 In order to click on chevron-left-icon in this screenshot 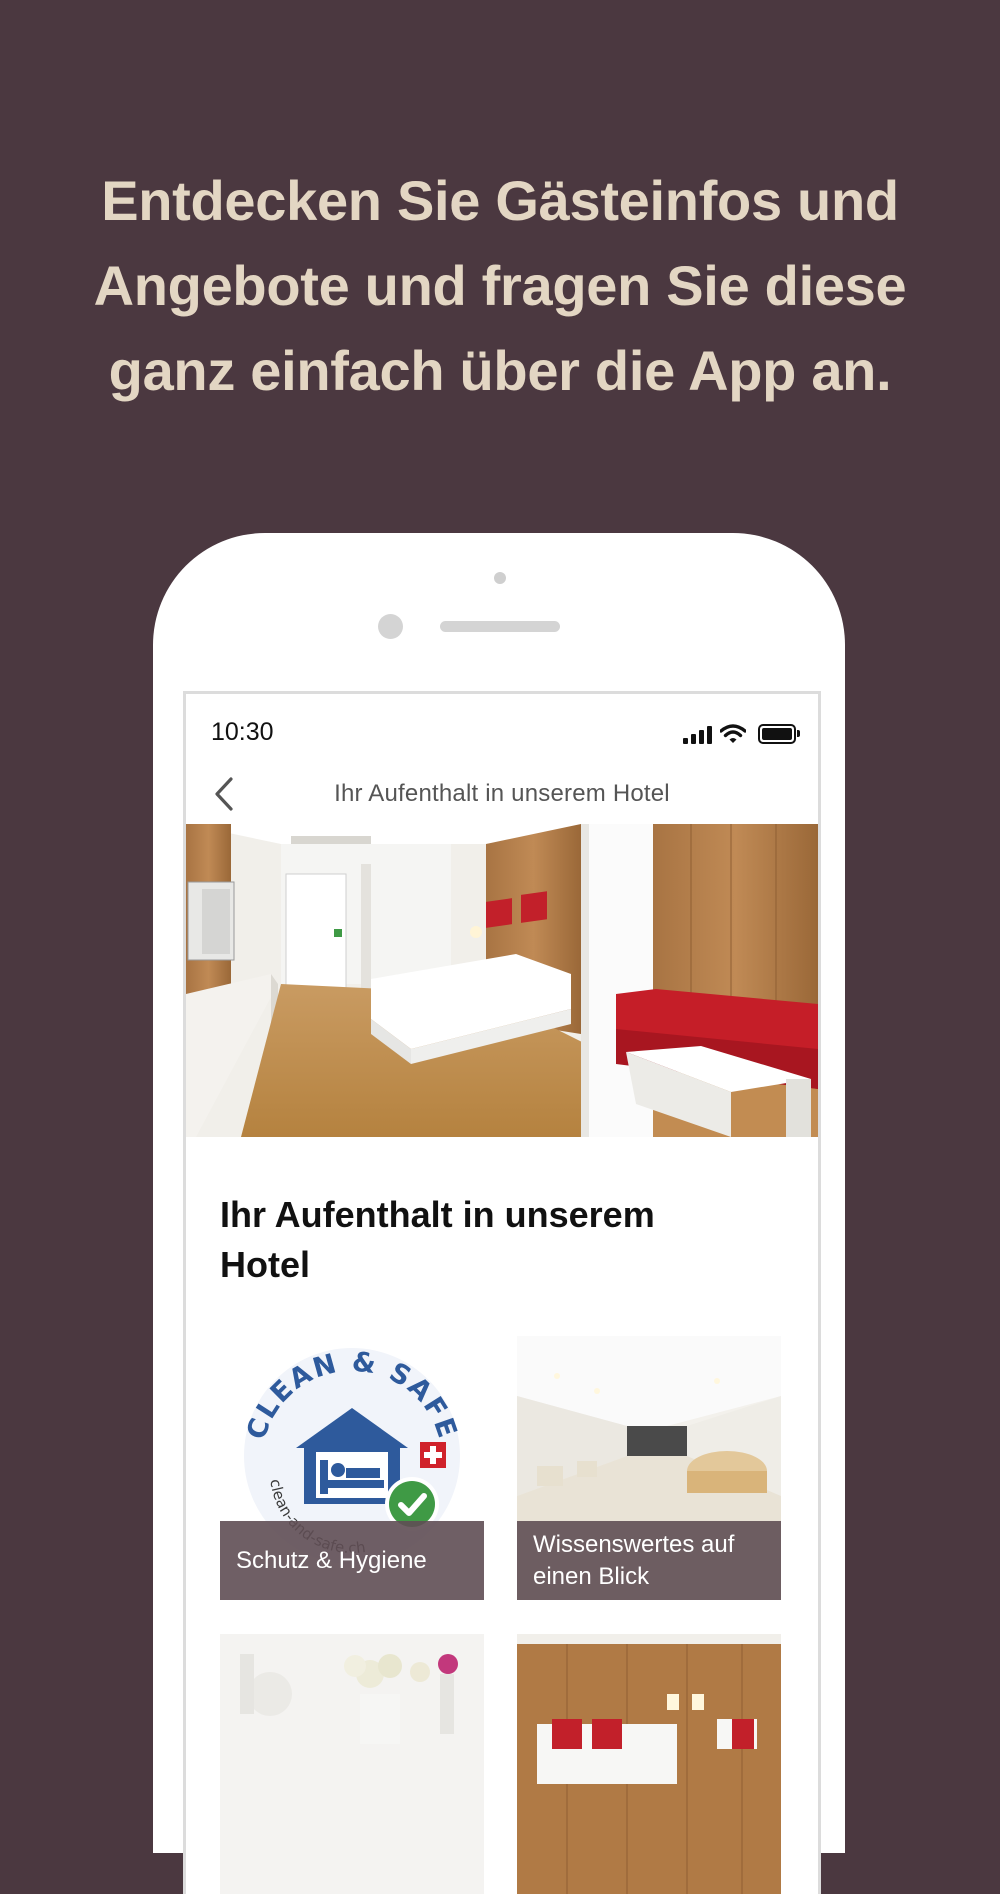, I will do `click(224, 794)`.